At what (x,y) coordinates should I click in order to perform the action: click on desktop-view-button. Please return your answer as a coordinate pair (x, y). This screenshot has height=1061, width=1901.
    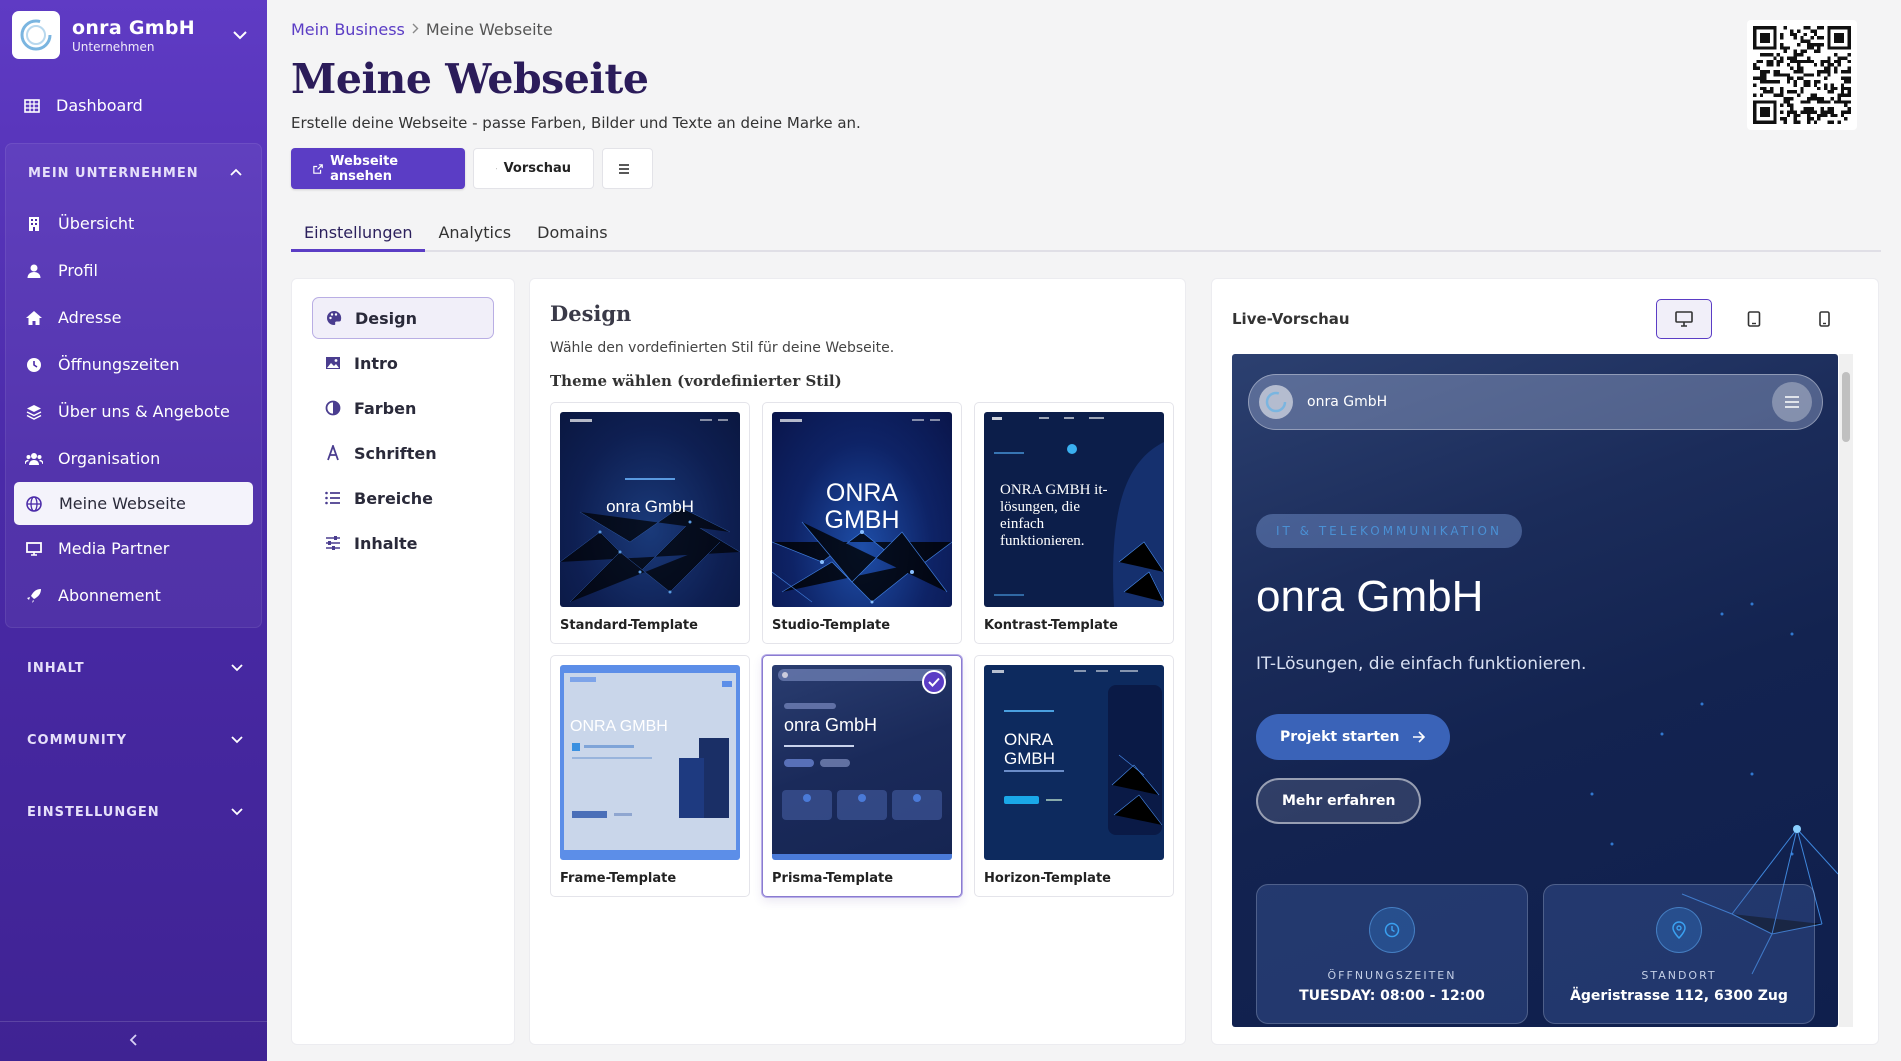
    Looking at the image, I should click on (1684, 319).